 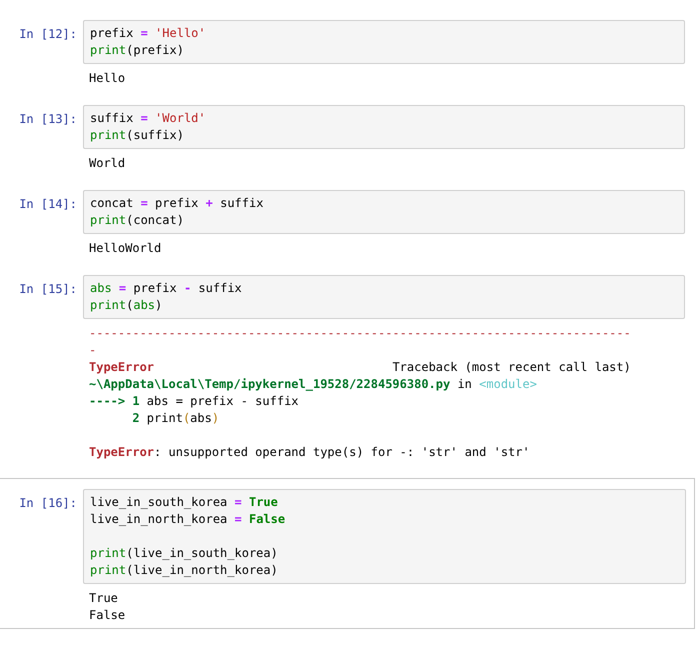 I want to click on code-line: live_in_north_korea = False, so click(x=188, y=519).